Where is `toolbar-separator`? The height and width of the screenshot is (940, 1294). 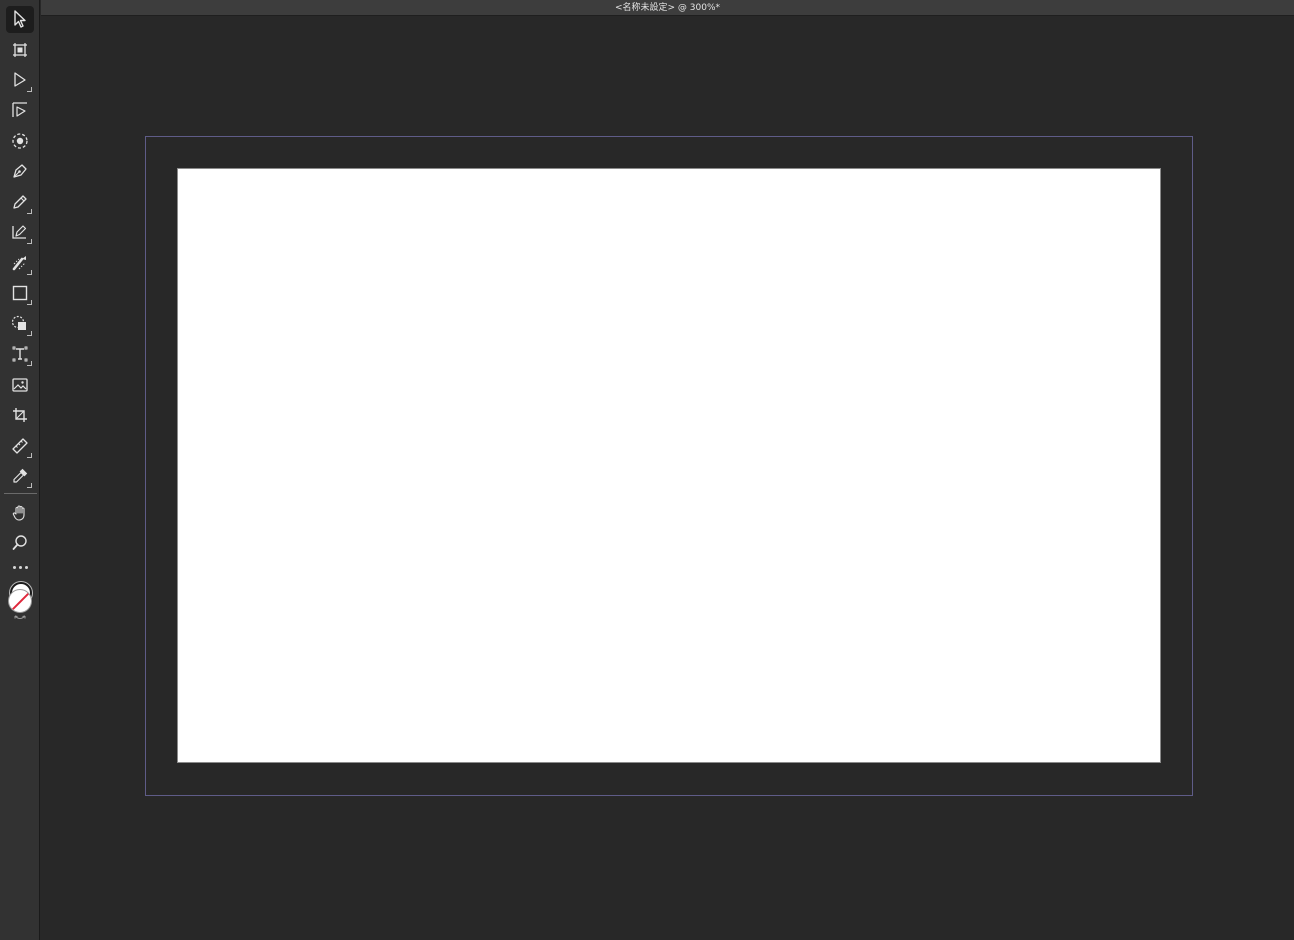
toolbar-separator is located at coordinates (20, 493).